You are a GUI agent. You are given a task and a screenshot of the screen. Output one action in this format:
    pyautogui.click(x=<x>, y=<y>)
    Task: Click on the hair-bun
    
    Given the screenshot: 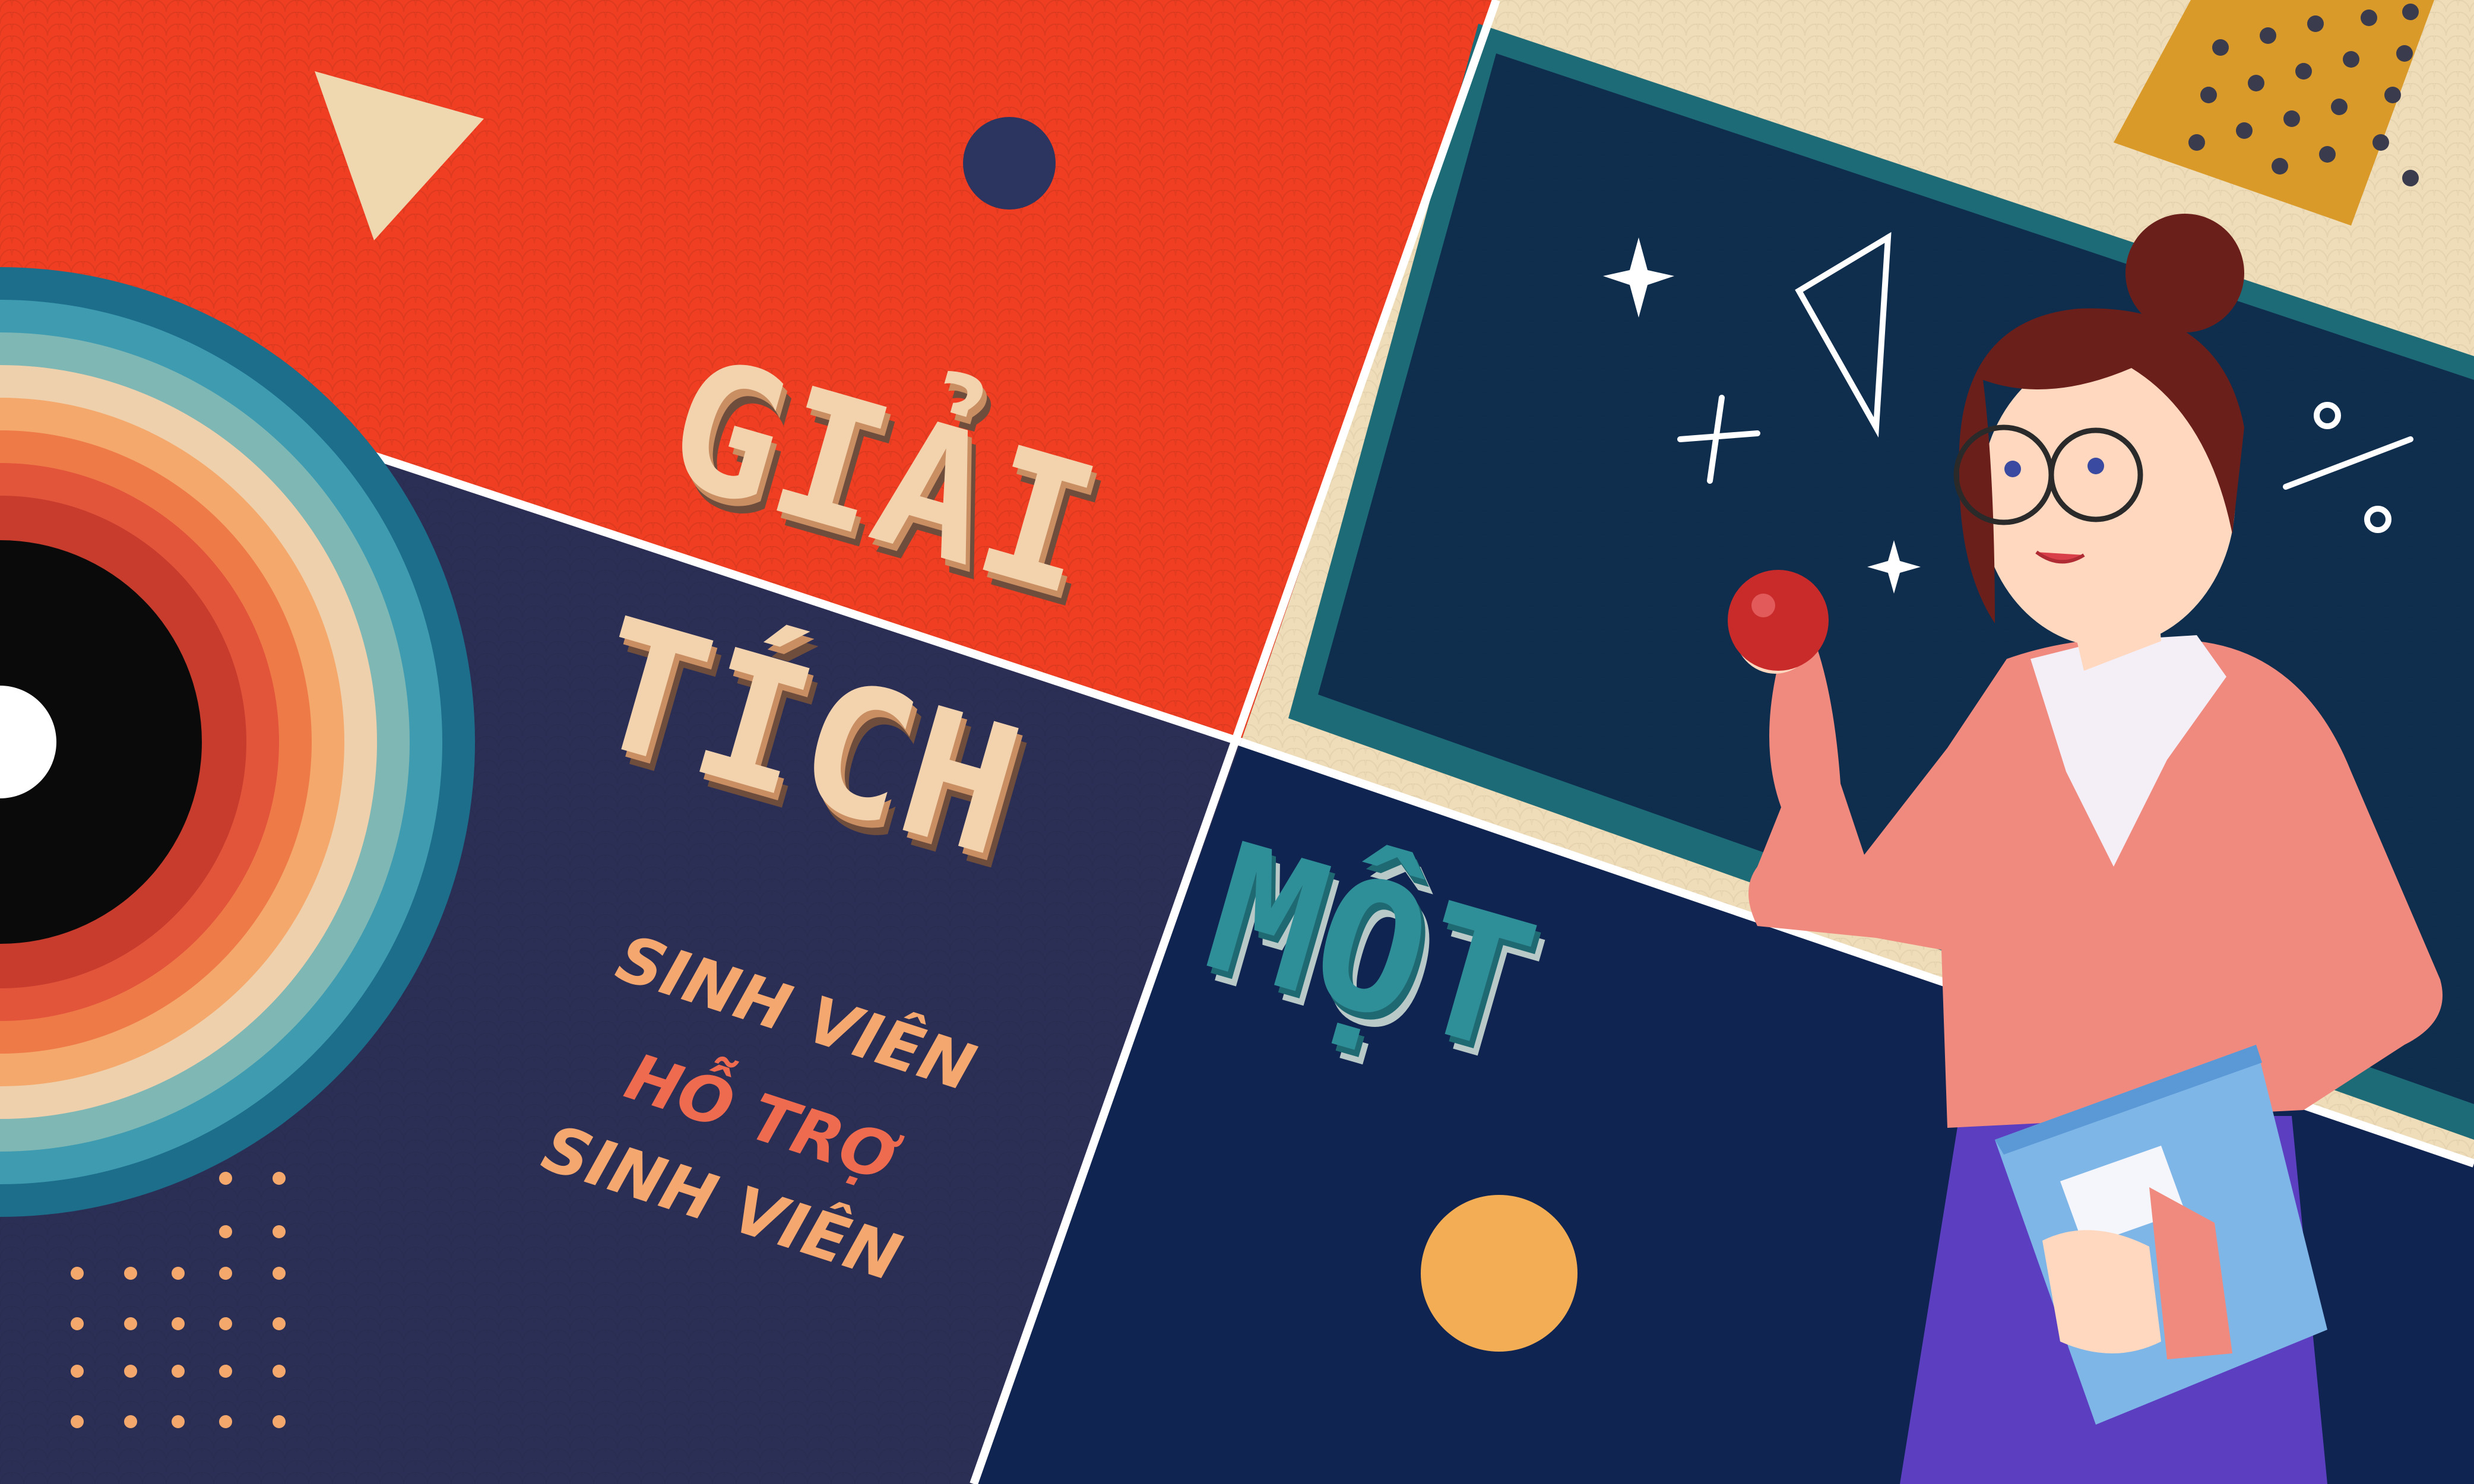 What is the action you would take?
    pyautogui.click(x=2184, y=273)
    